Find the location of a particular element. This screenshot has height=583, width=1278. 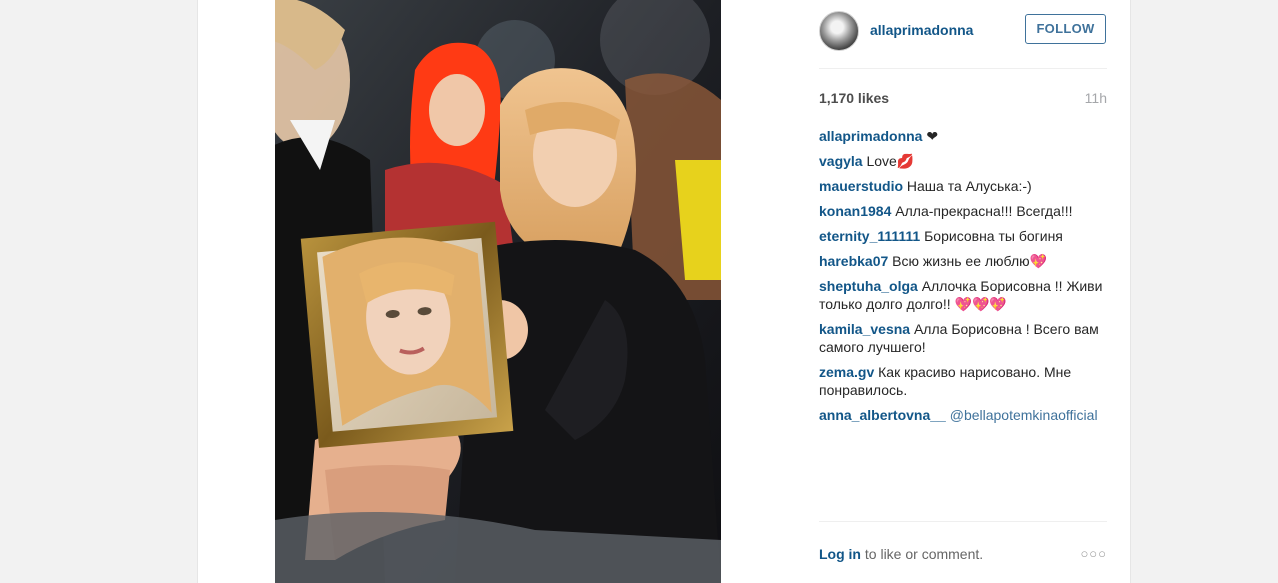

comment-mention: @bellapotemkinaofficial is located at coordinates (1024, 415).